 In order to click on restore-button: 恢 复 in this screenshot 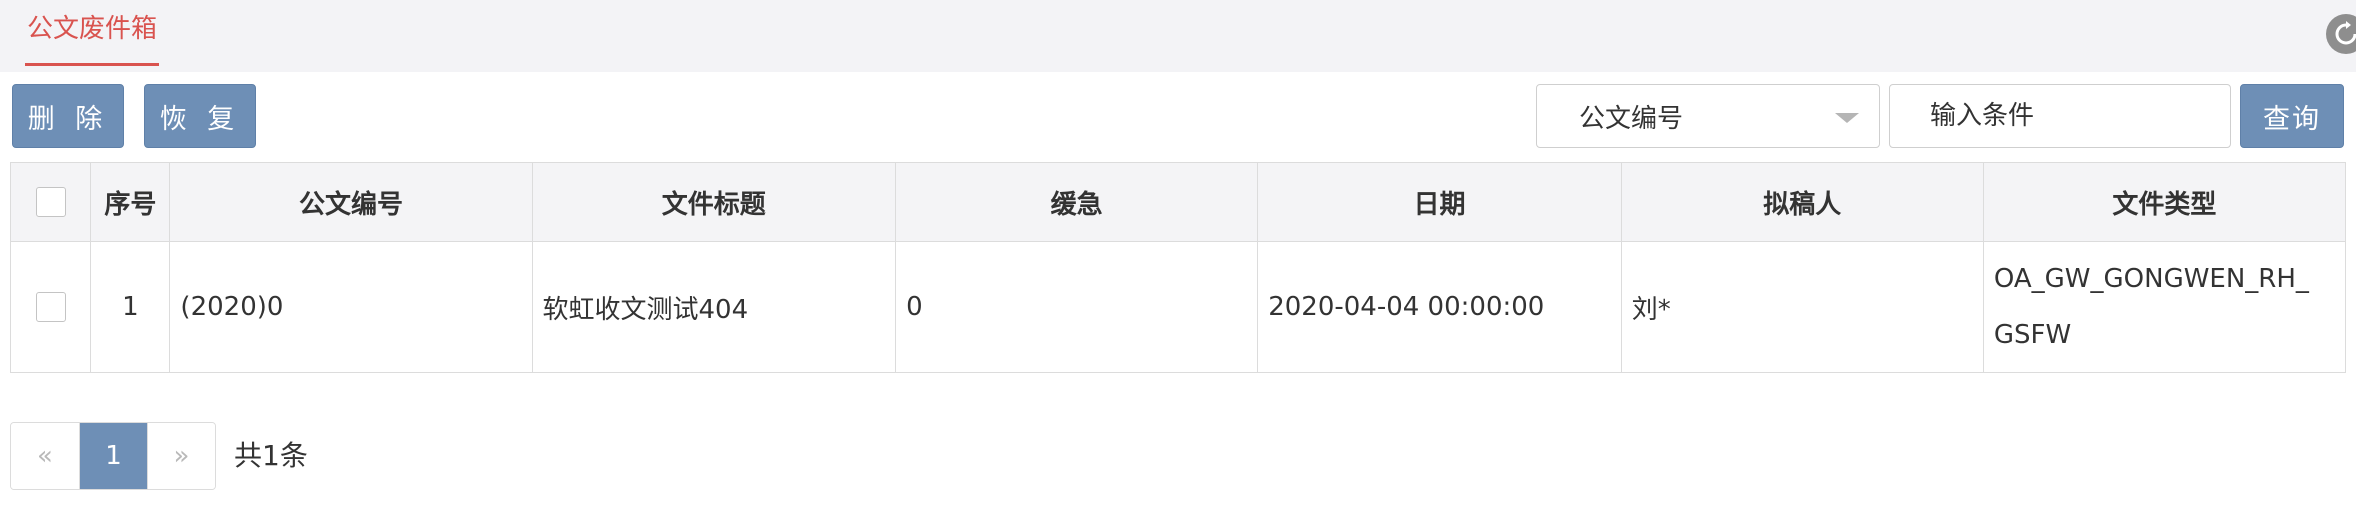, I will do `click(200, 116)`.